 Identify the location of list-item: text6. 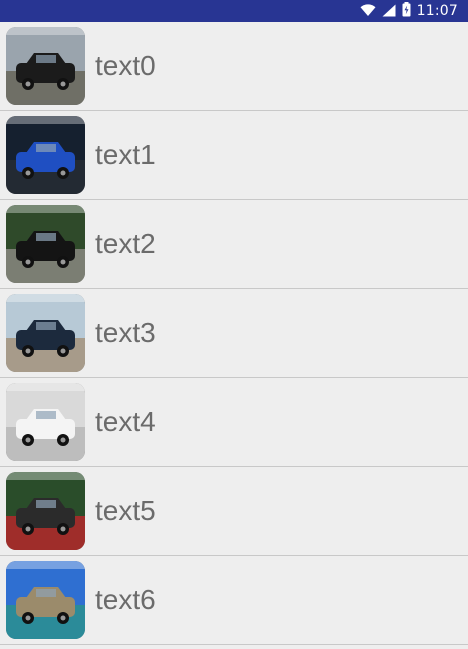
(234, 600).